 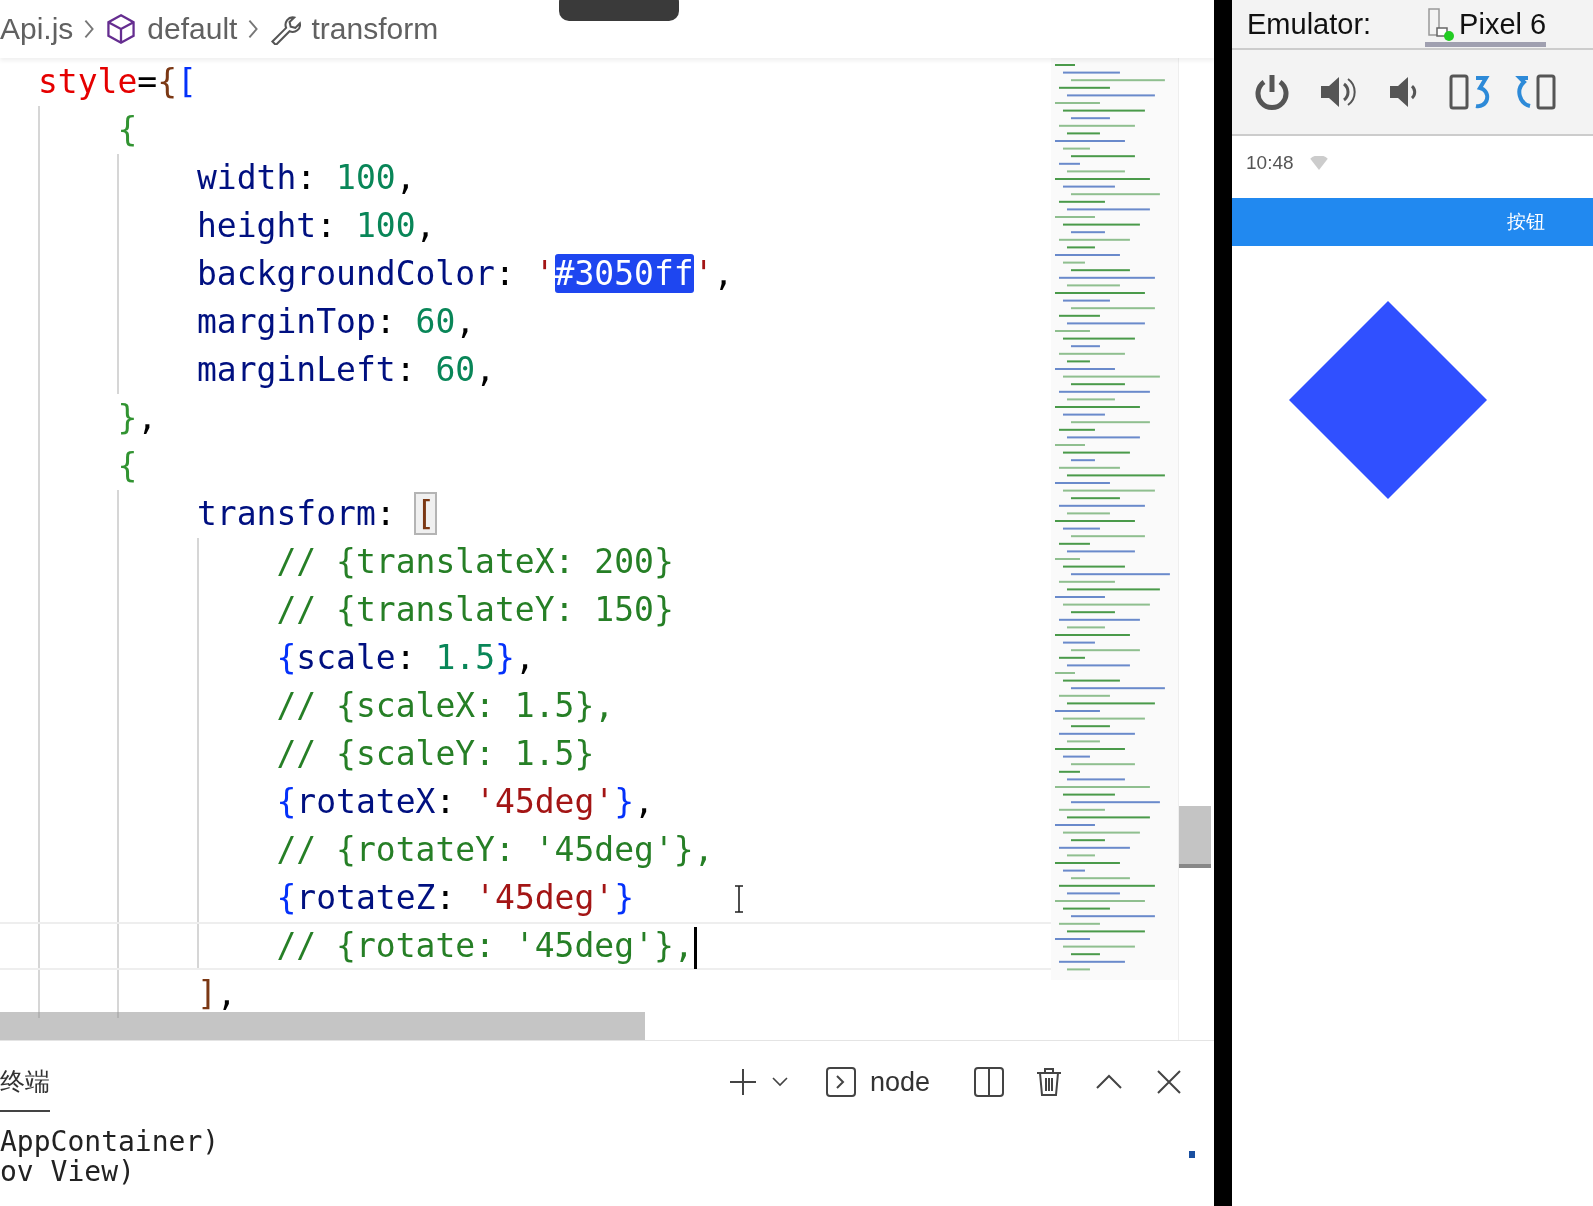 What do you see at coordinates (1470, 92) in the screenshot?
I see `rotate-right-icon` at bounding box center [1470, 92].